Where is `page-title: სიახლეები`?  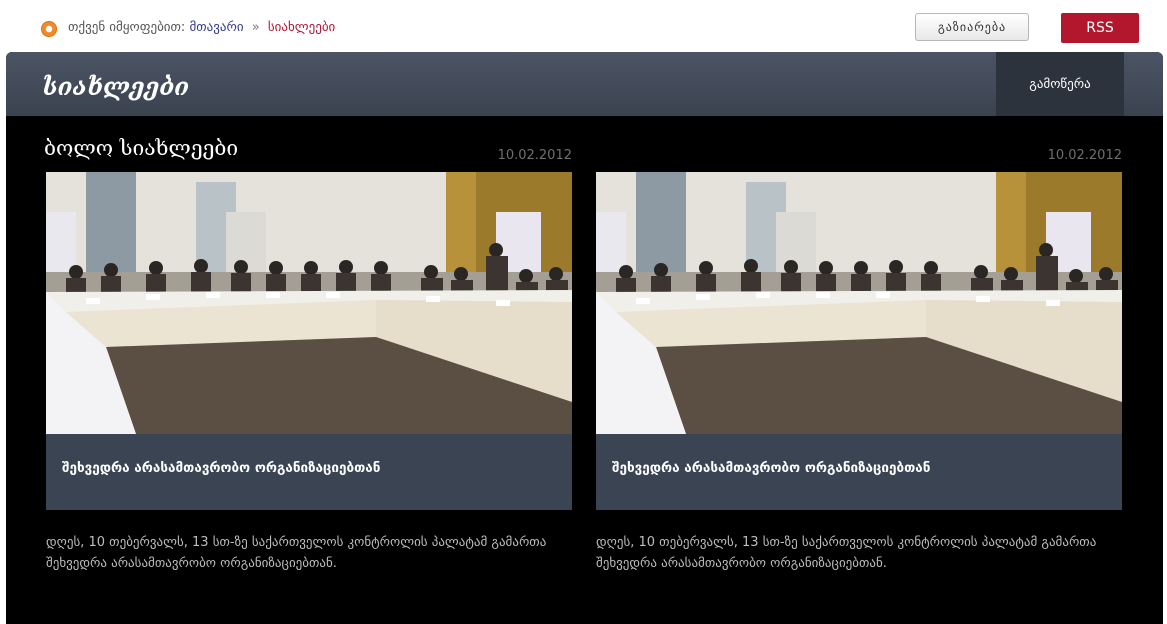
page-title: სიახლეები is located at coordinates (116, 86).